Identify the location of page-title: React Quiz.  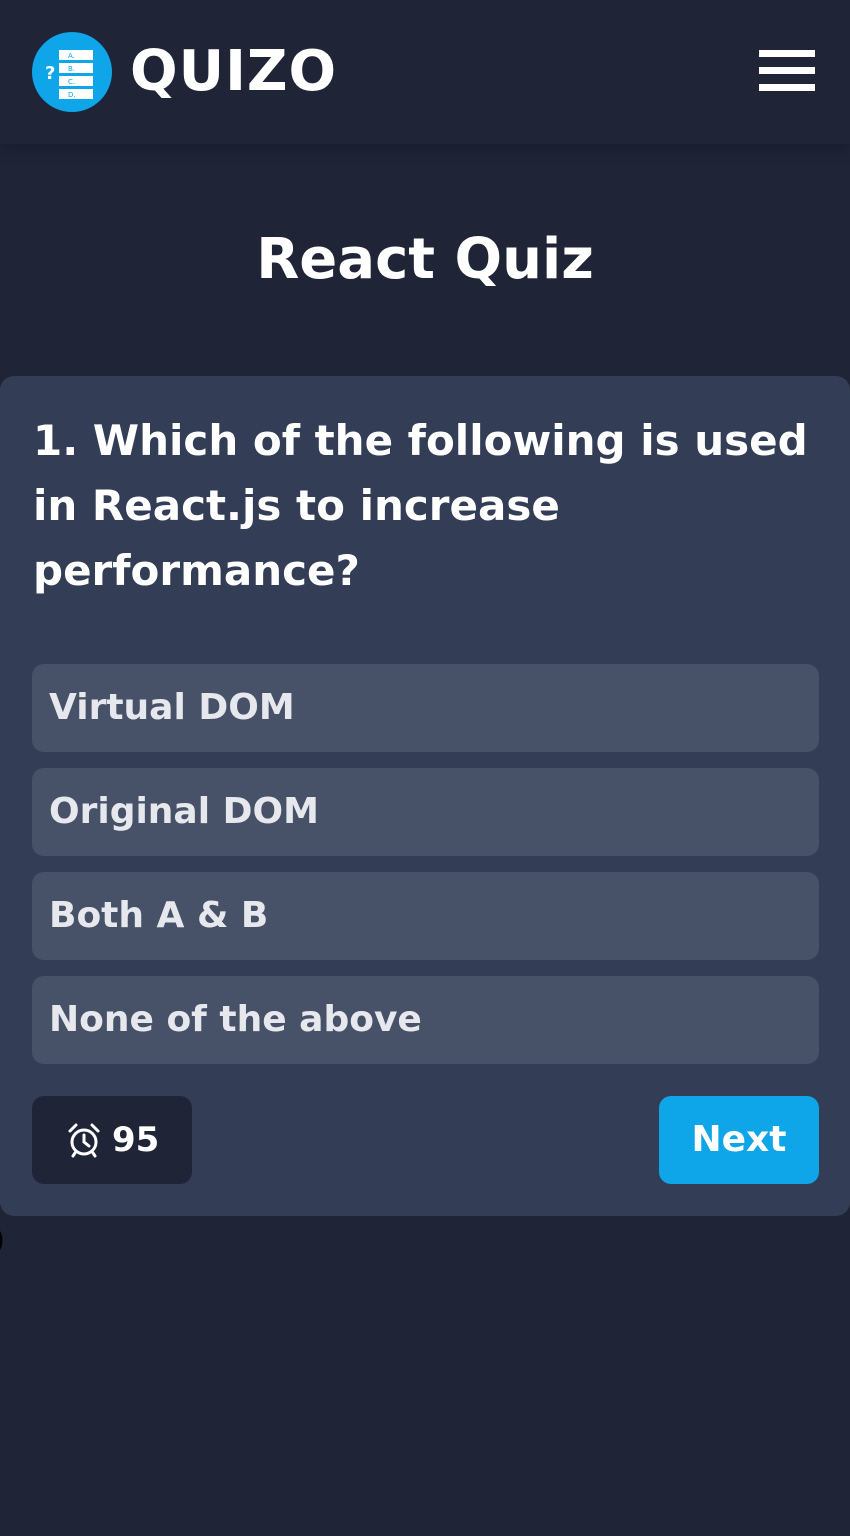
(425, 259).